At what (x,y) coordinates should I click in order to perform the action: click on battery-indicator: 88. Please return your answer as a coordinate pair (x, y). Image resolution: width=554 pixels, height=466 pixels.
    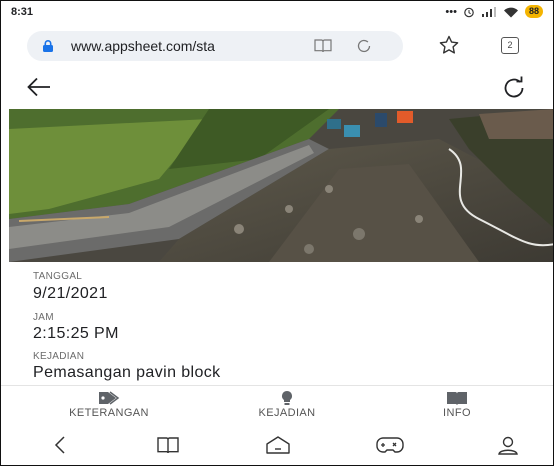
    Looking at the image, I should click on (533, 11).